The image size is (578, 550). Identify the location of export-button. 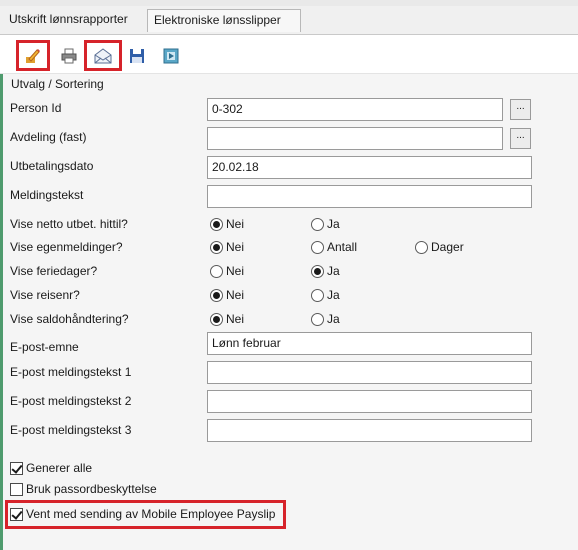
(171, 55).